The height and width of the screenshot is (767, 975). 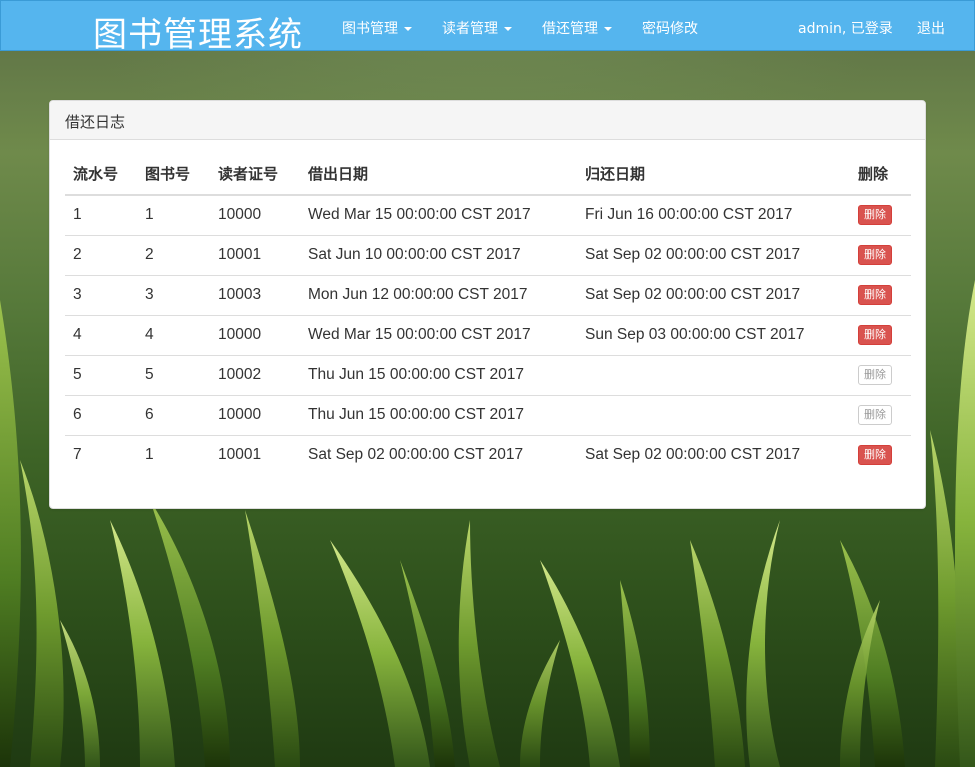 What do you see at coordinates (77, 215) in the screenshot?
I see `cell-serial: 1` at bounding box center [77, 215].